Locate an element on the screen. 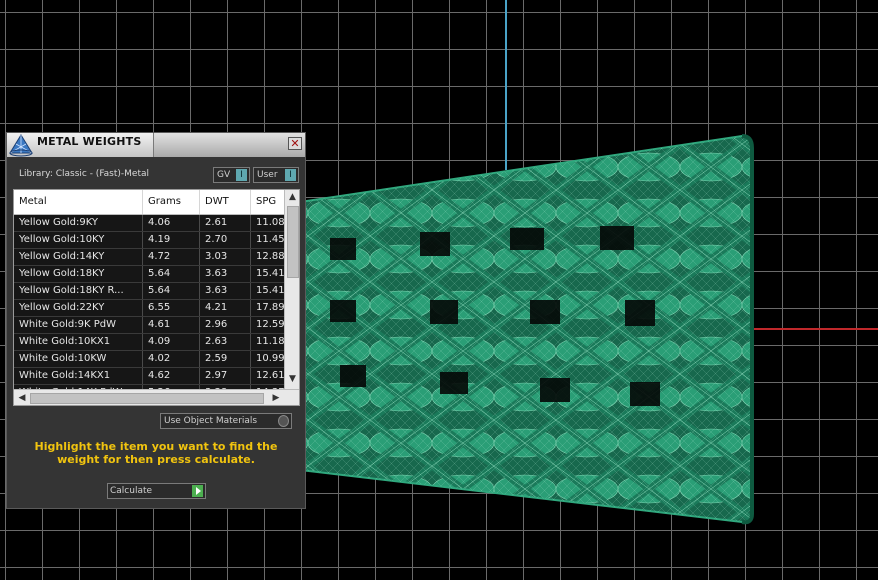 This screenshot has width=878, height=580. app-logo-icon is located at coordinates (21, 145).